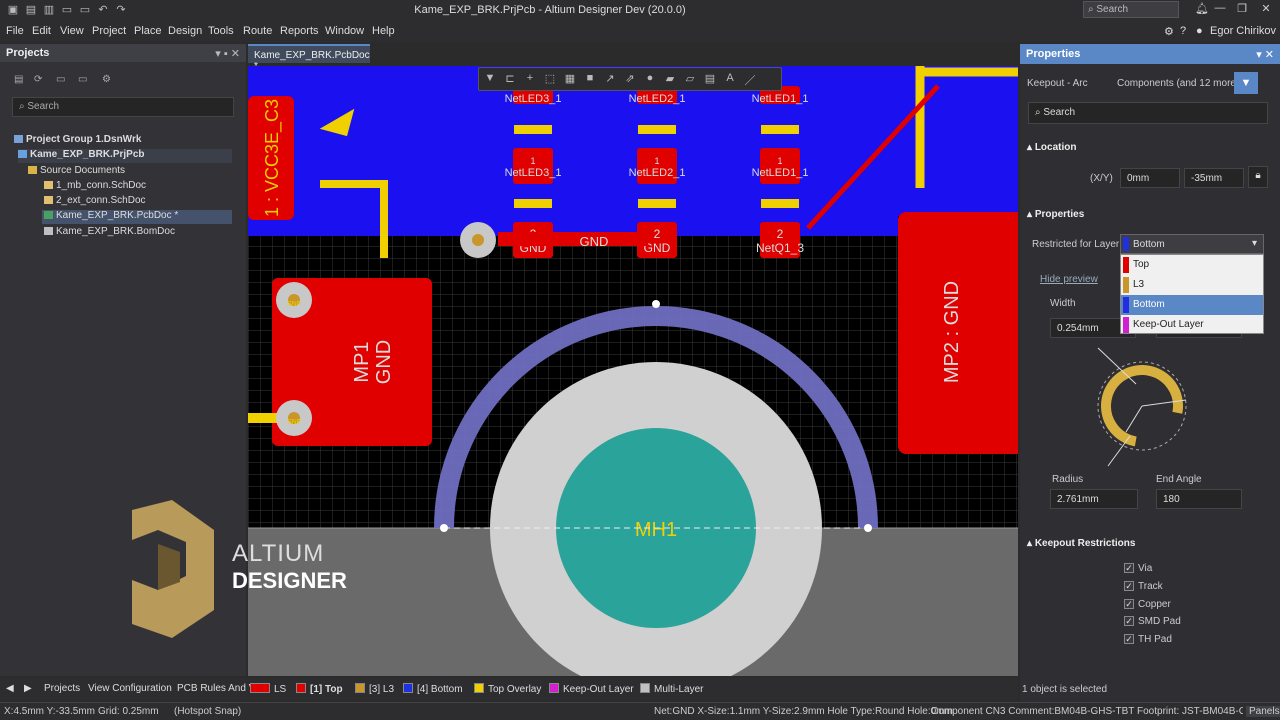  Describe the element at coordinates (125, 156) in the screenshot. I see `tree-item-project: Kame_EXP_BRK.PrjPcb` at that location.